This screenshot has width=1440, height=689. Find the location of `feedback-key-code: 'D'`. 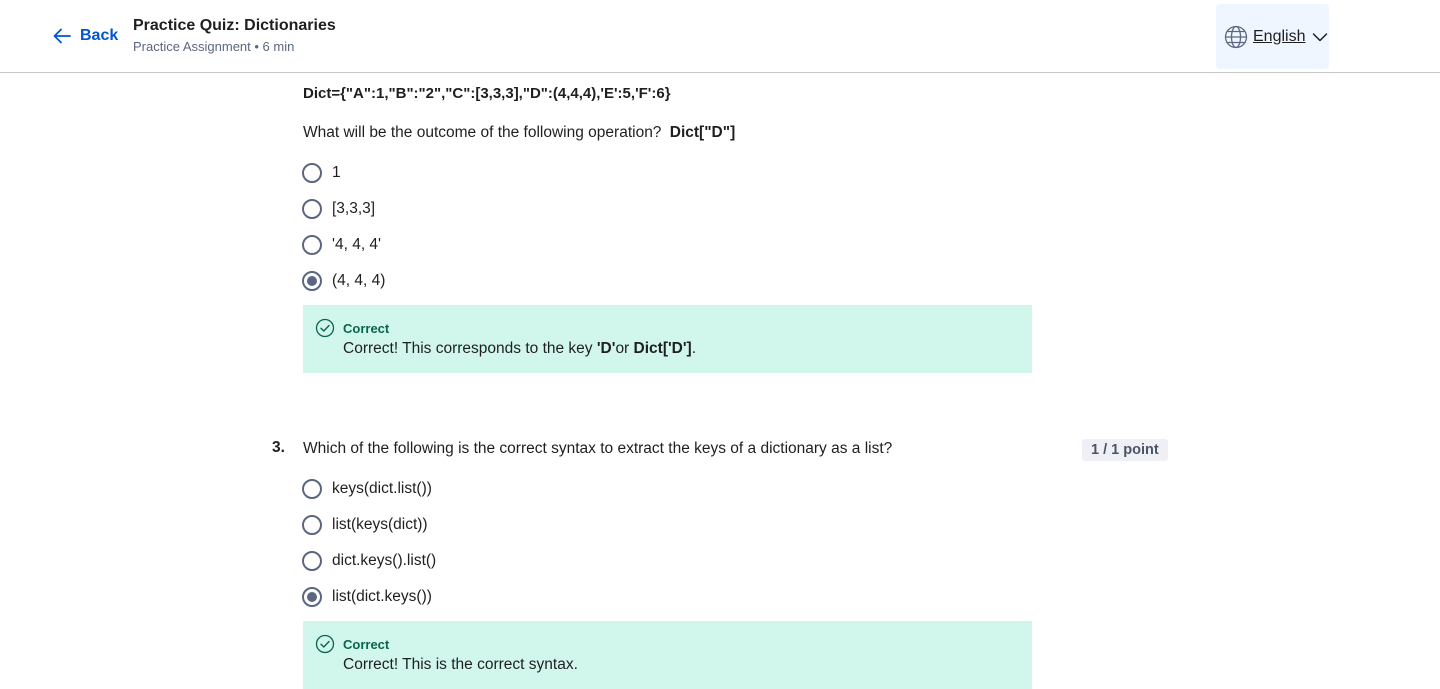

feedback-key-code: 'D' is located at coordinates (606, 348).